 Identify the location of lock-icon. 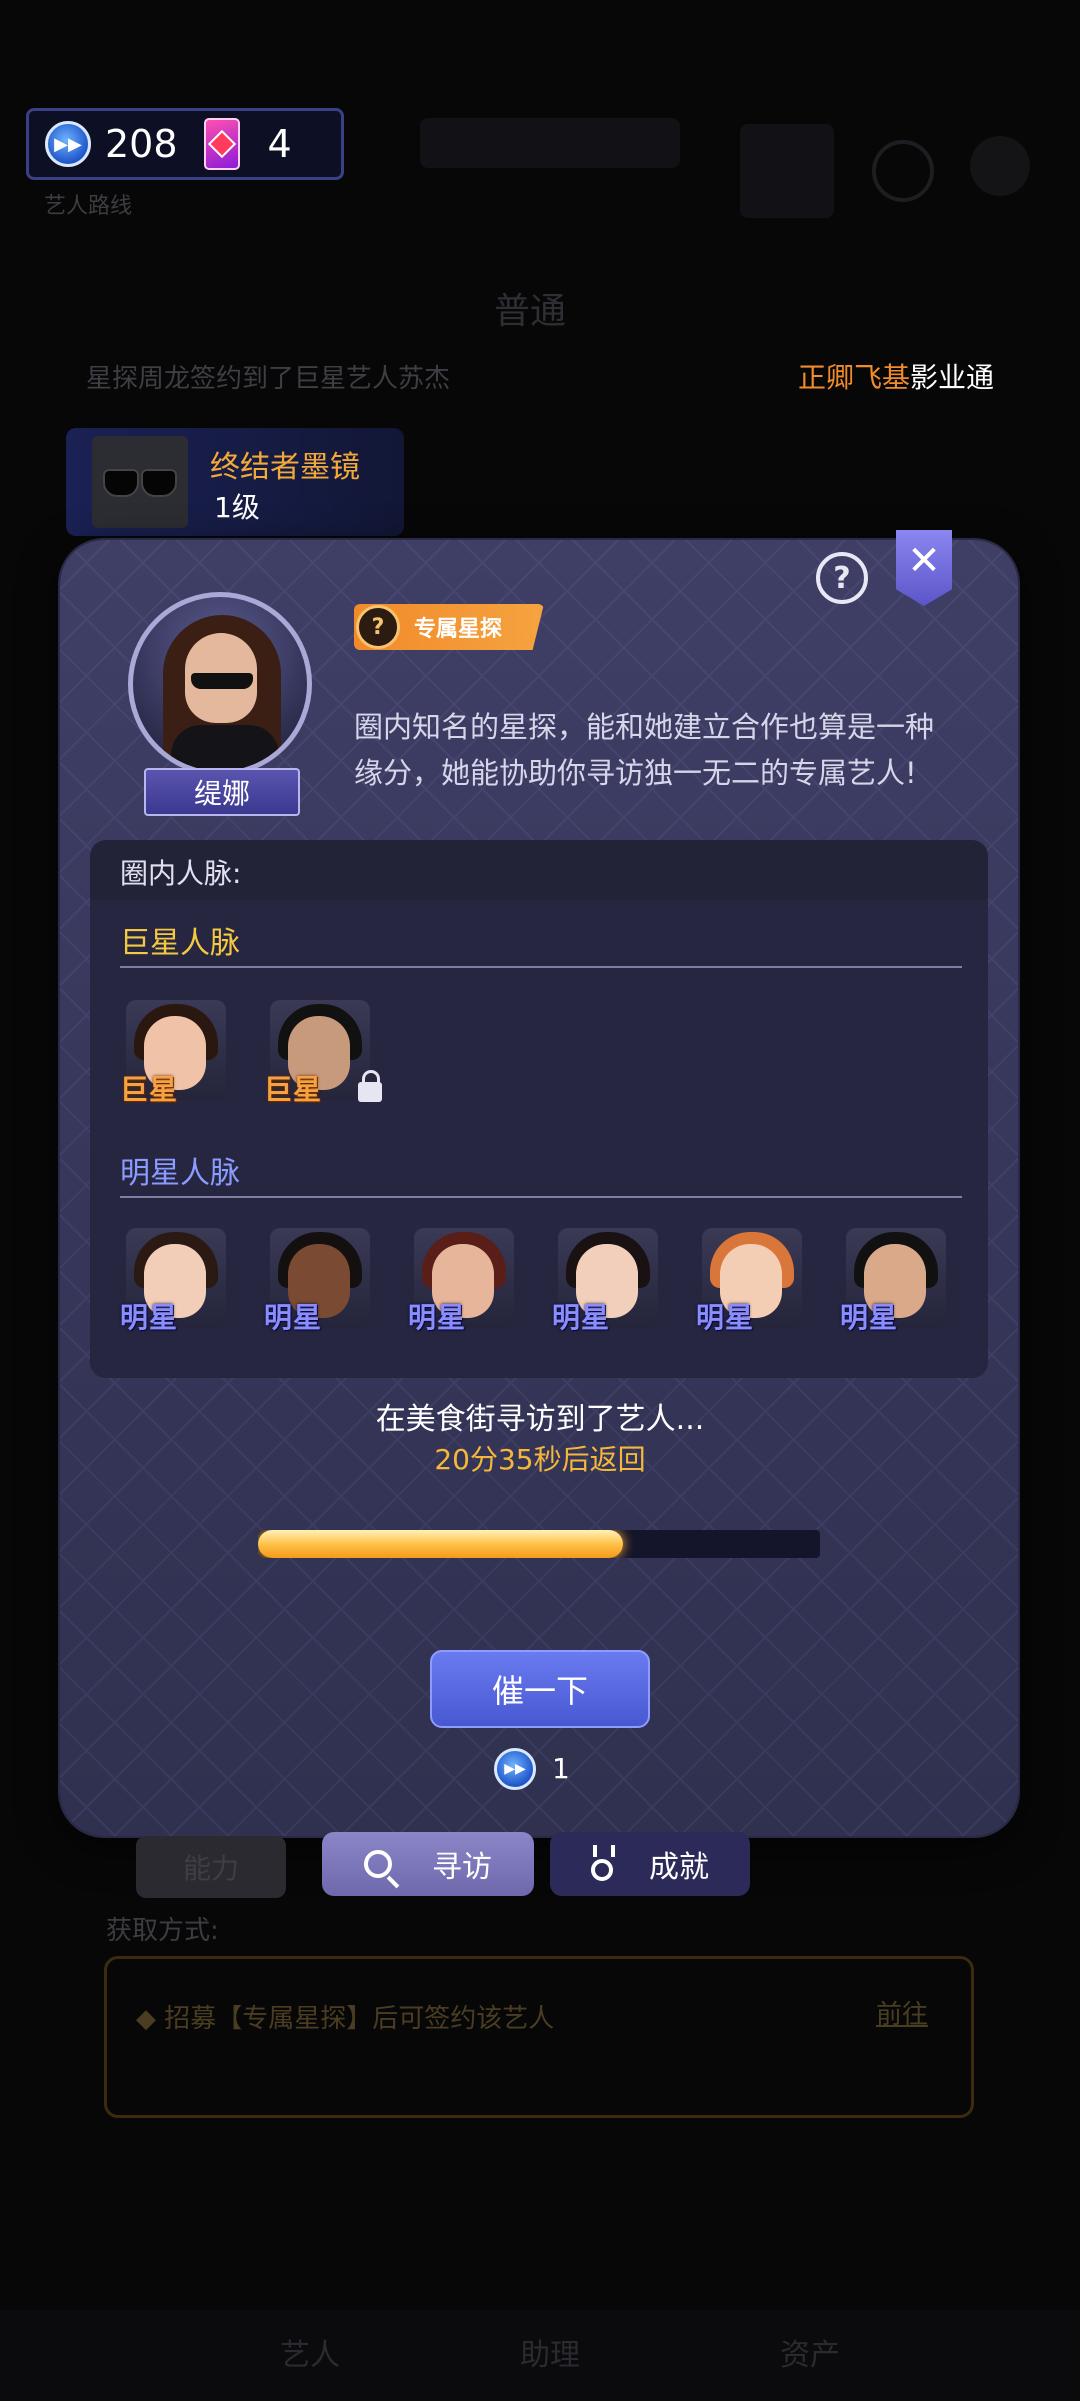
(370, 1086).